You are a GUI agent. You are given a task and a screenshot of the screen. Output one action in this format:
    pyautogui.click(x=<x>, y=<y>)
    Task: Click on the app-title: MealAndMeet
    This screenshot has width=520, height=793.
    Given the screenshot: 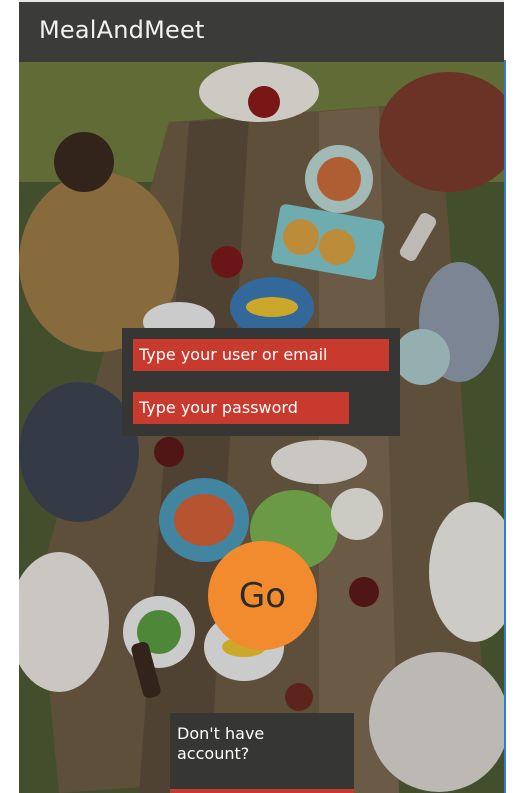 What is the action you would take?
    pyautogui.click(x=122, y=30)
    